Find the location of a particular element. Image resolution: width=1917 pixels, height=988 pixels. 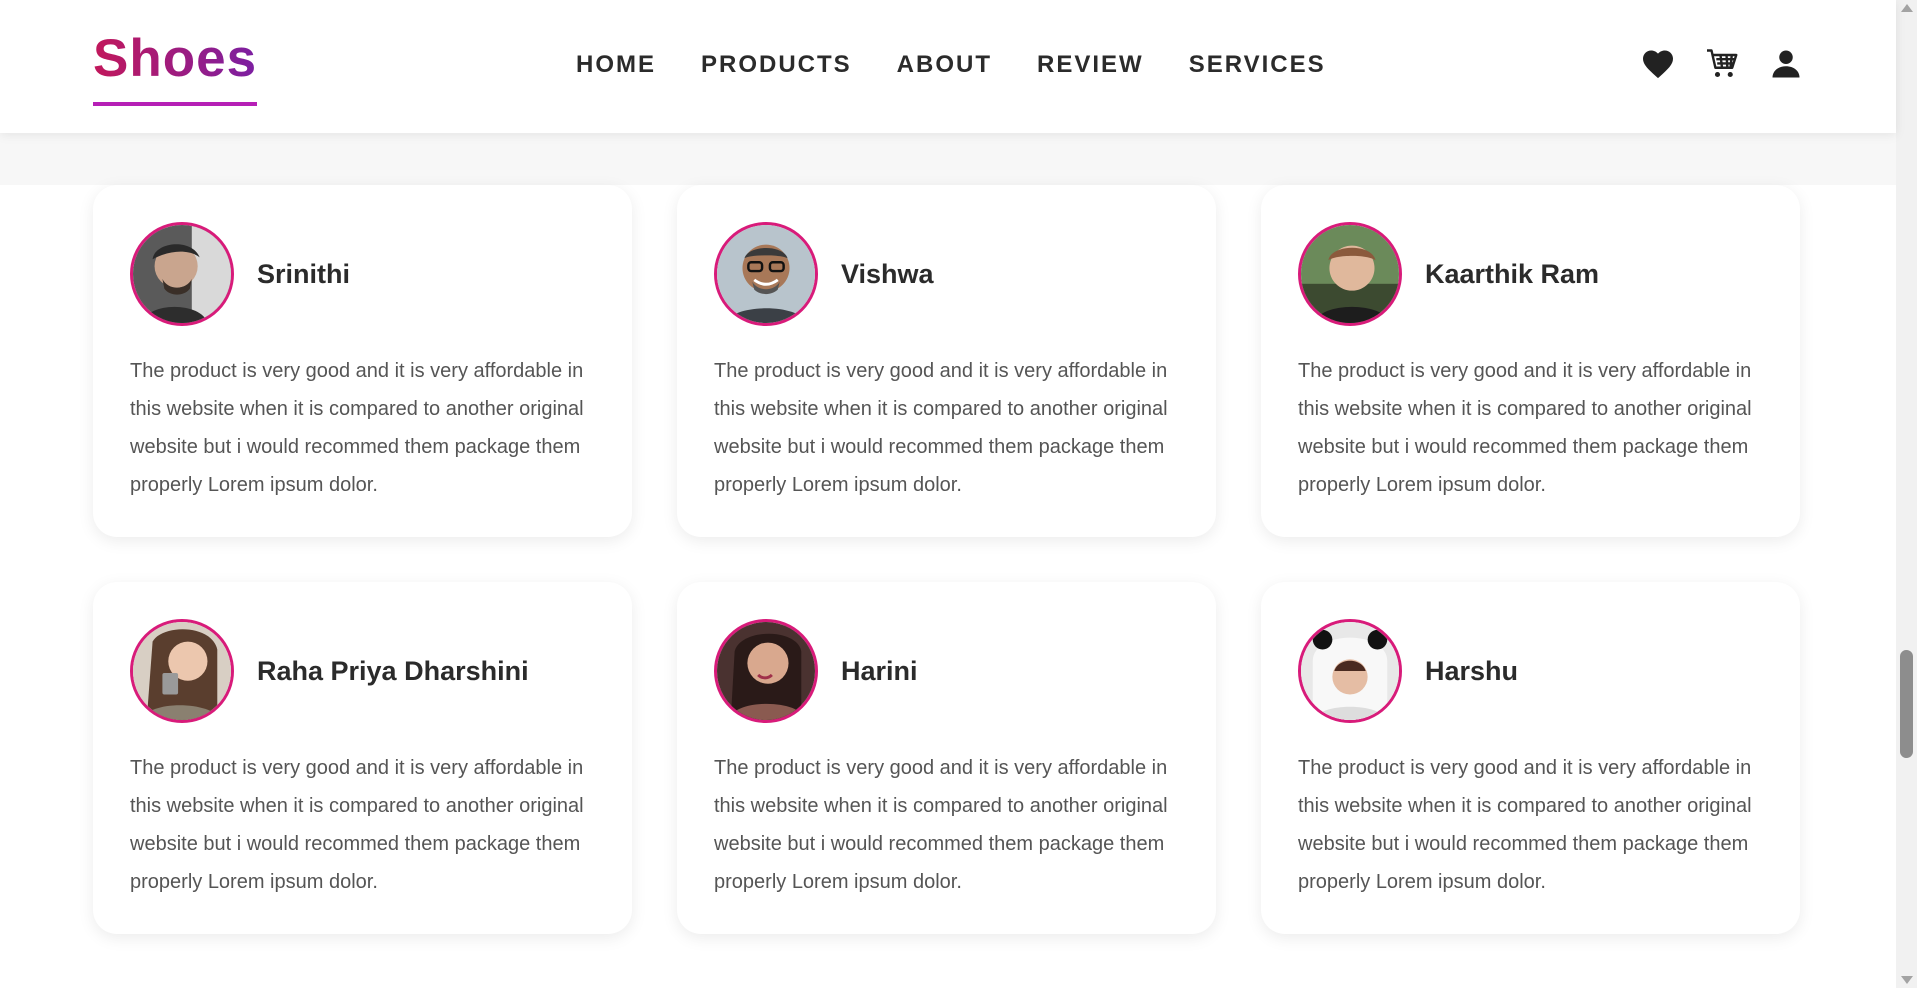

nav-about: ABOUT is located at coordinates (944, 65).